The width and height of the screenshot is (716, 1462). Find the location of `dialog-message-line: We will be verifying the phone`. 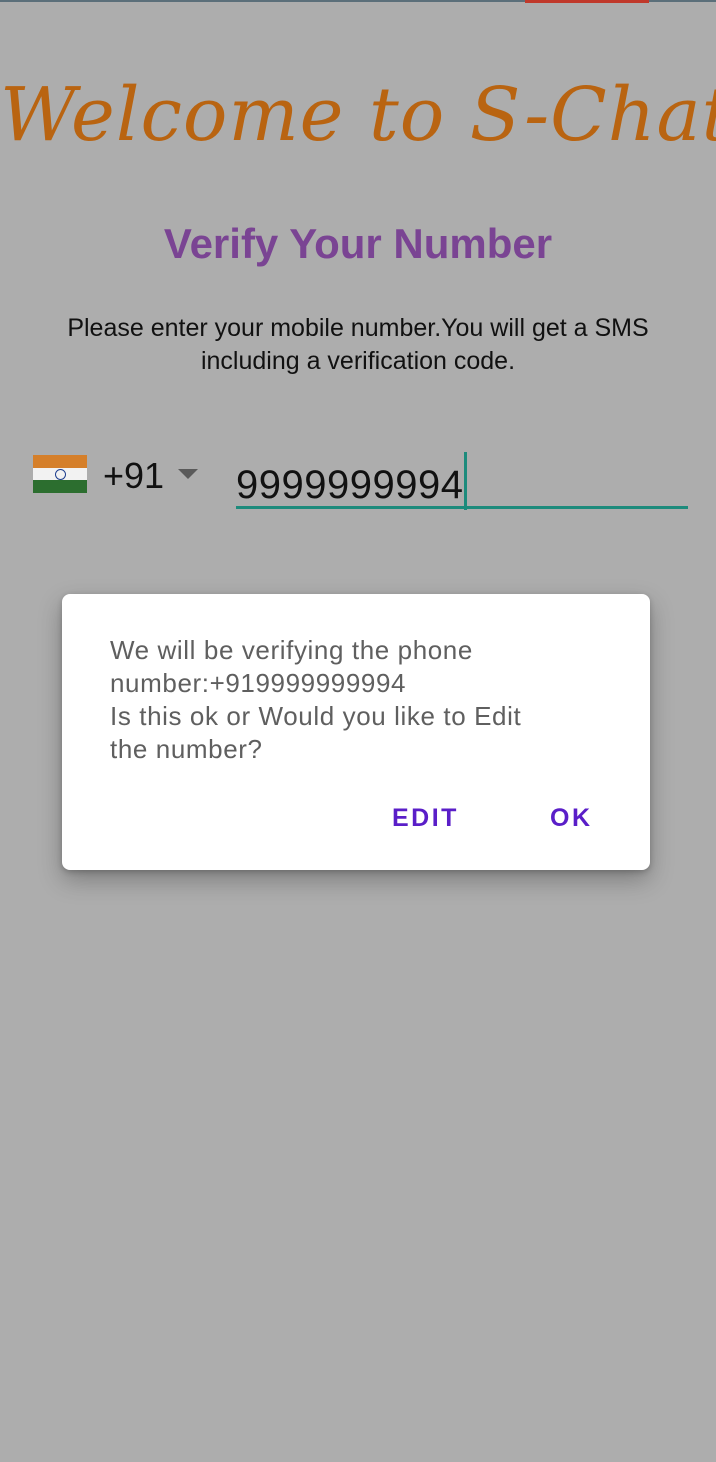

dialog-message-line: We will be verifying the phone is located at coordinates (291, 650).